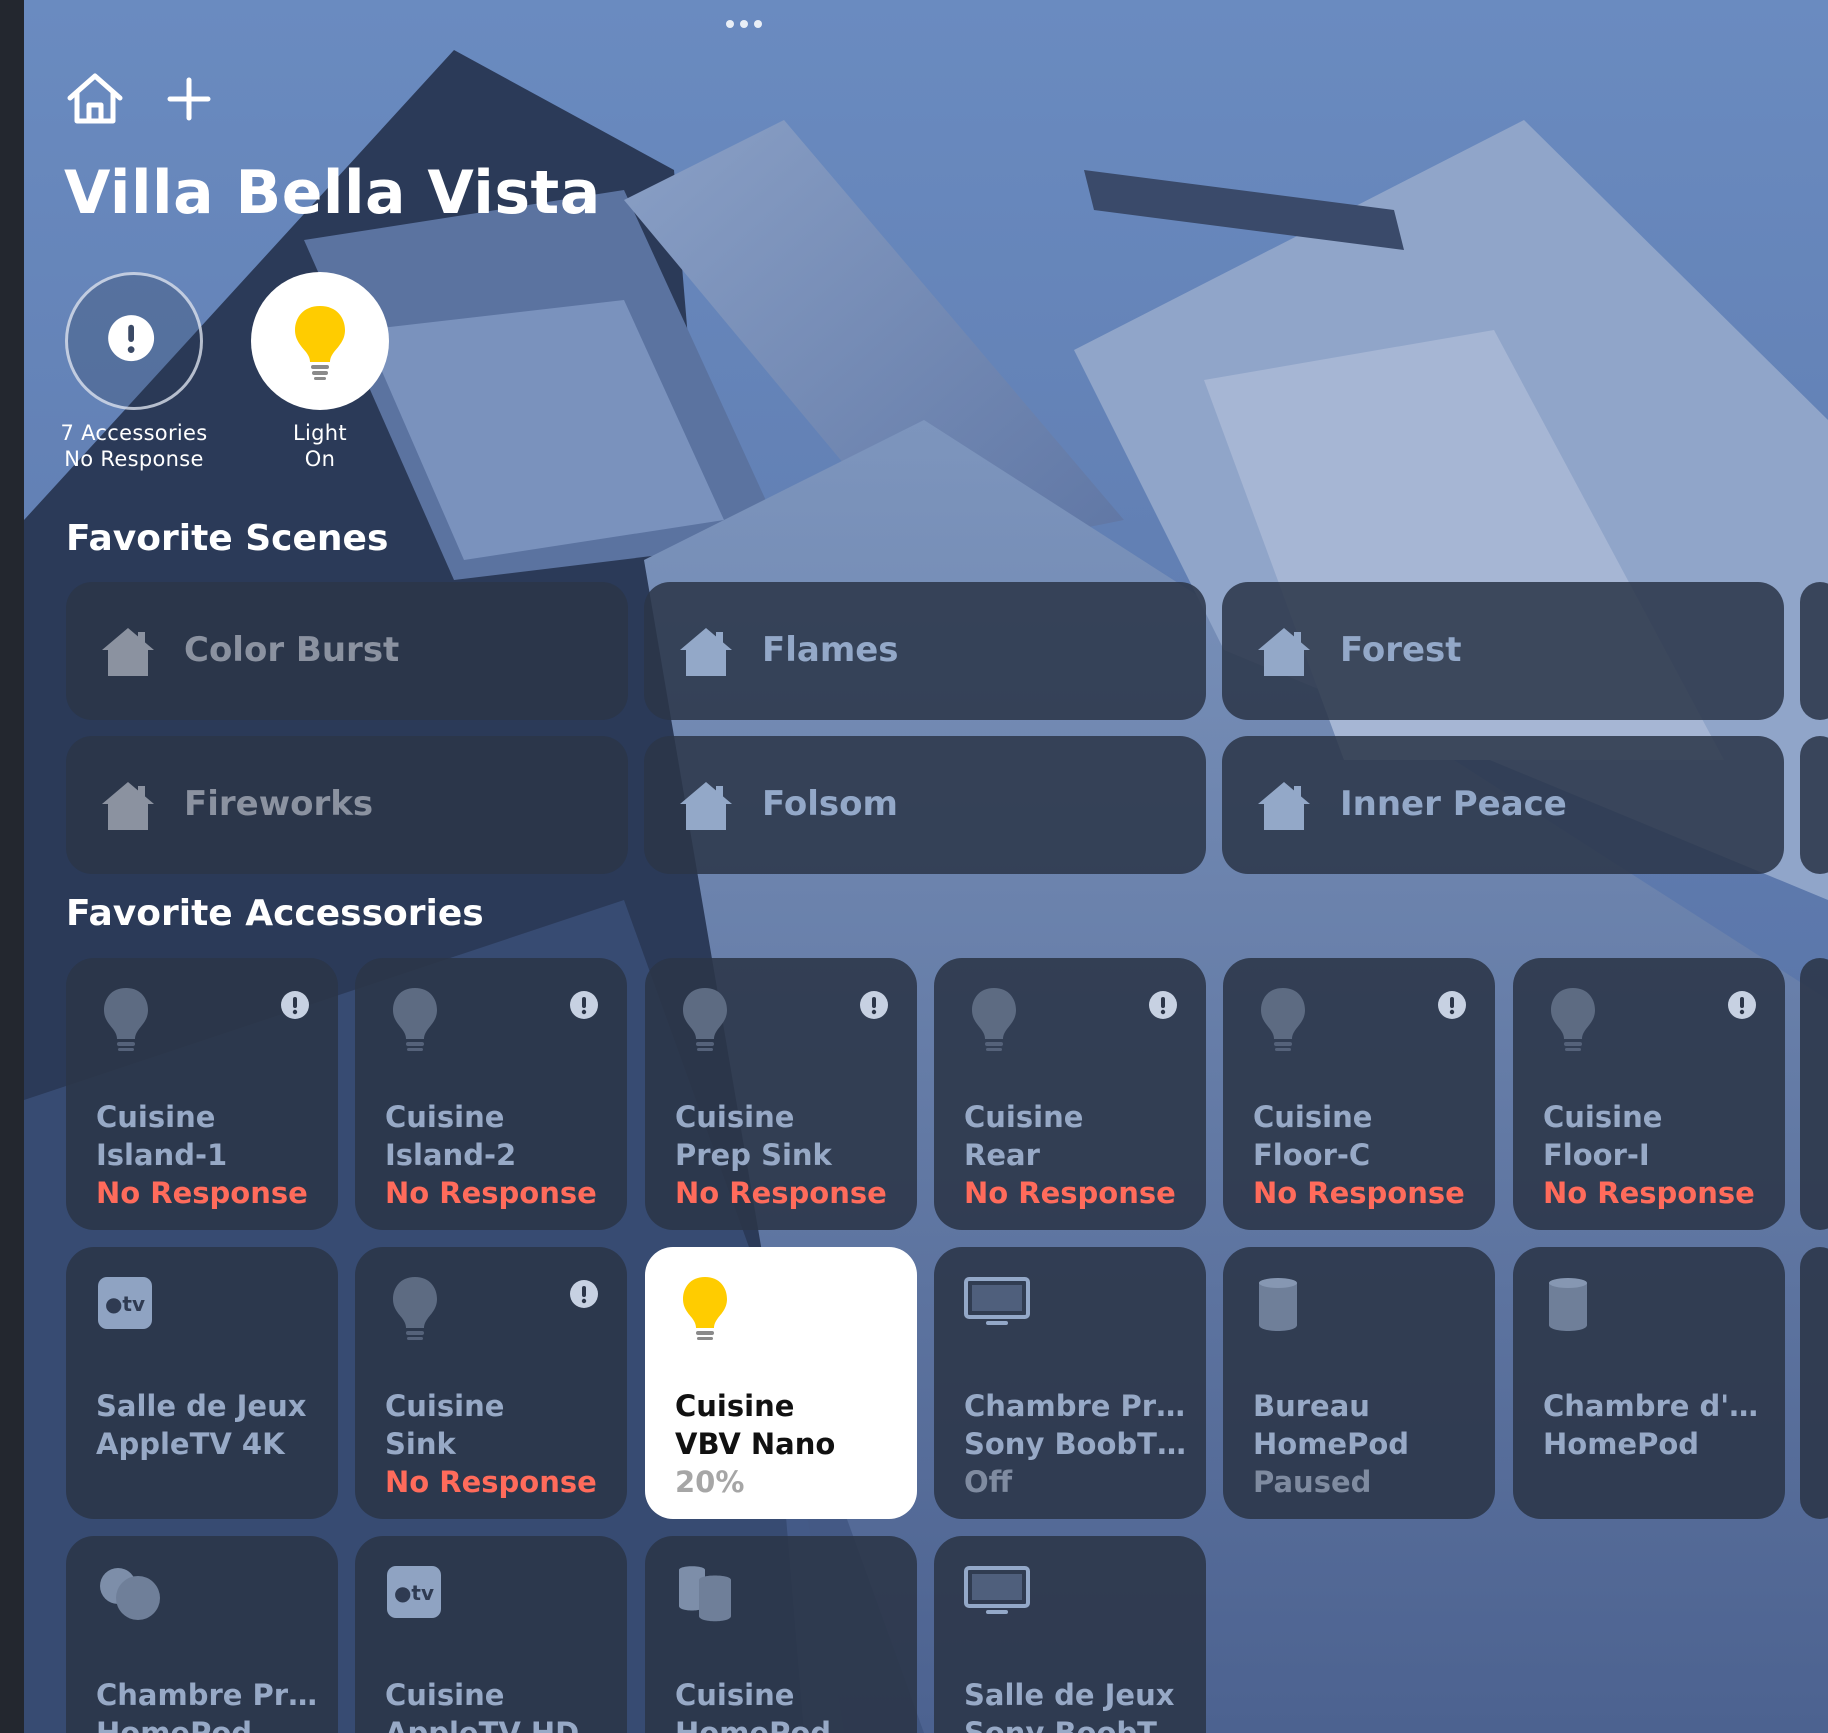  What do you see at coordinates (988, 1482) in the screenshot?
I see `accessory-status: Off` at bounding box center [988, 1482].